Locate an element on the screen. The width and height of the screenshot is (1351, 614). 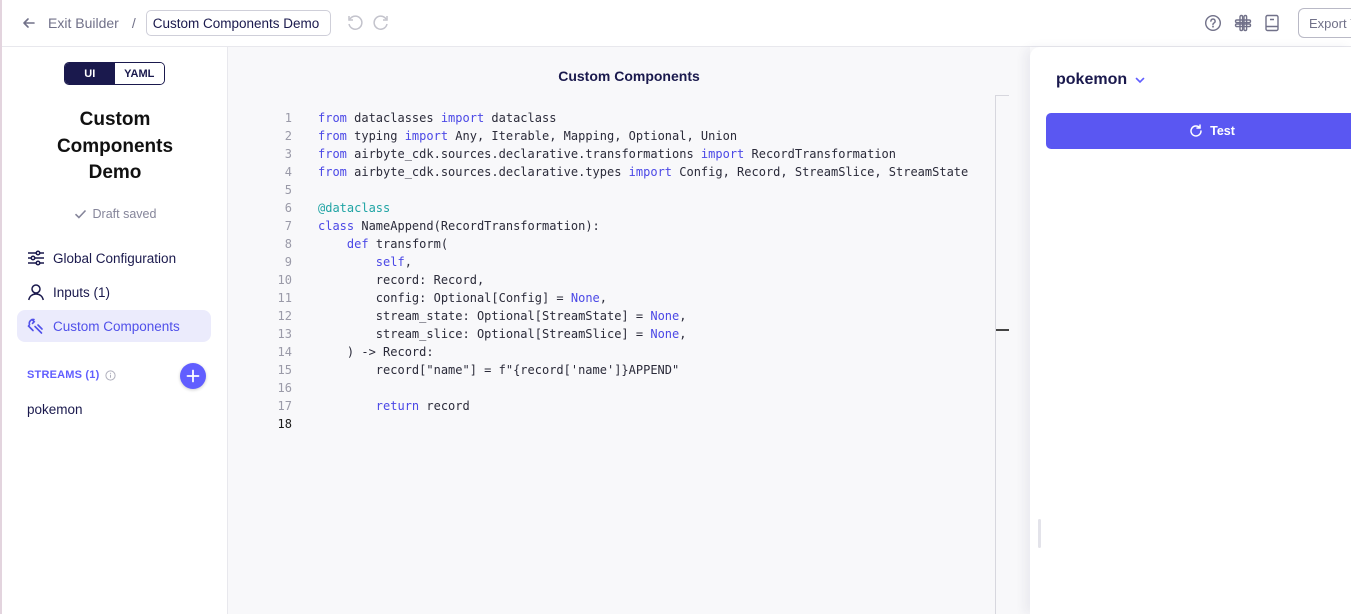
redo-icon is located at coordinates (381, 23).